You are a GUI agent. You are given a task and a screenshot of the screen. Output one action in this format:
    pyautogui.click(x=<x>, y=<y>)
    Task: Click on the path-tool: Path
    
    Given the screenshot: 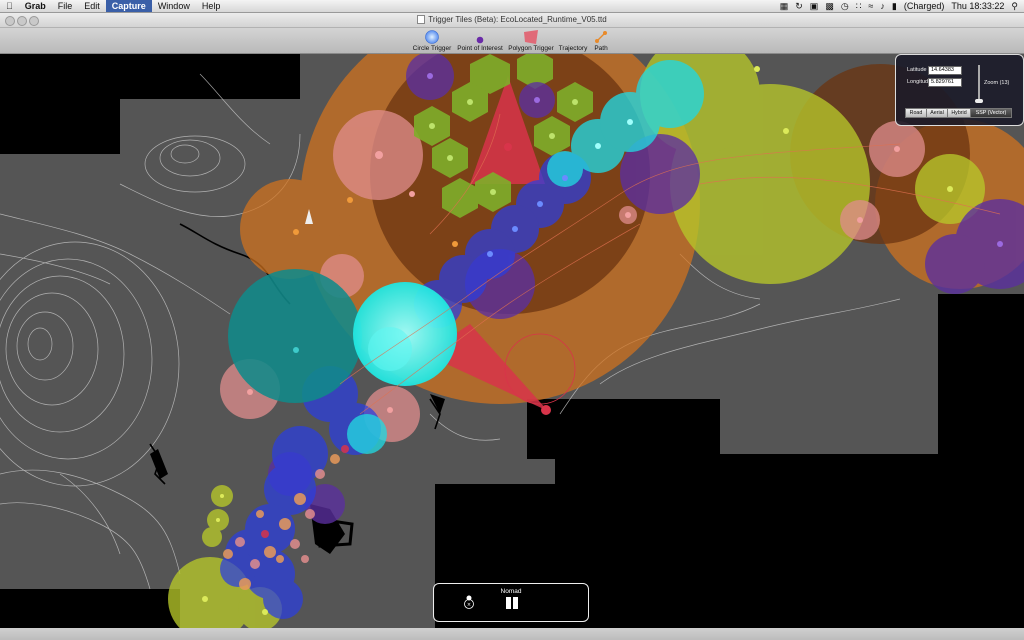 What is the action you would take?
    pyautogui.click(x=601, y=40)
    